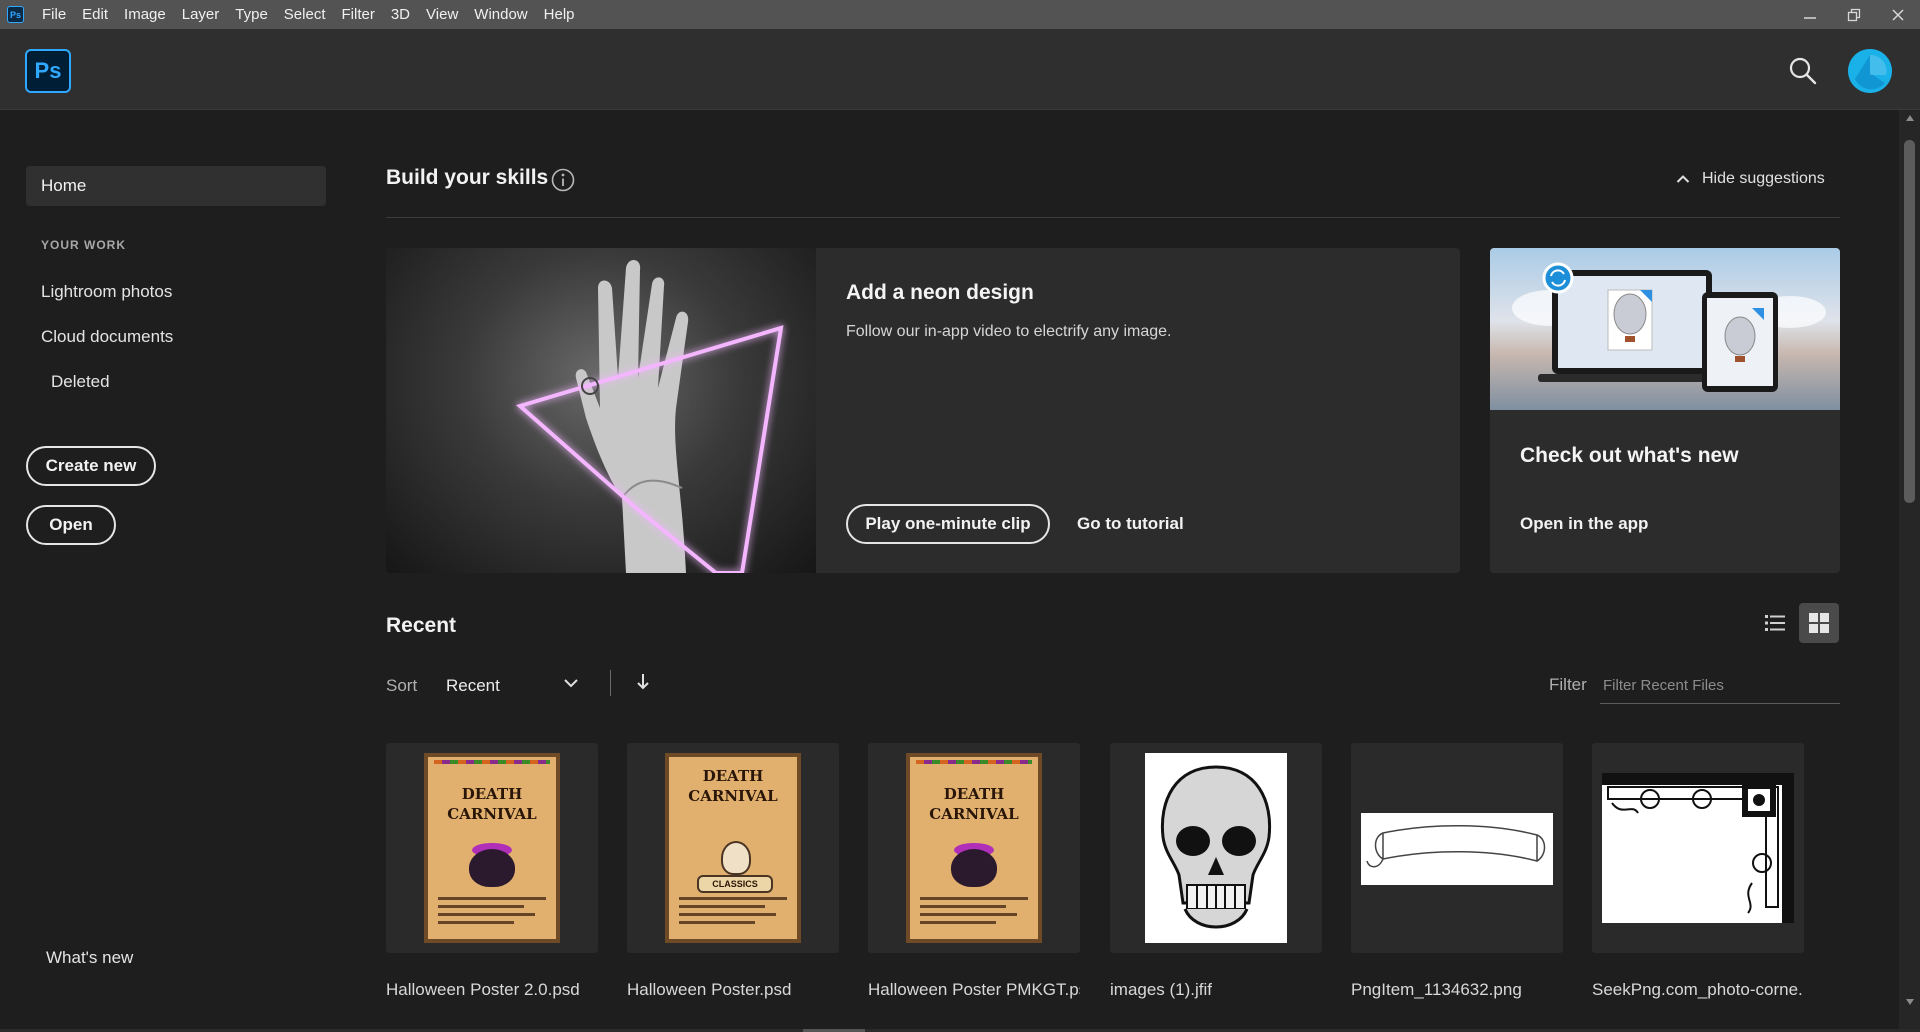 This screenshot has width=1920, height=1032. I want to click on play-clip-button: Play one-minute clip, so click(948, 524).